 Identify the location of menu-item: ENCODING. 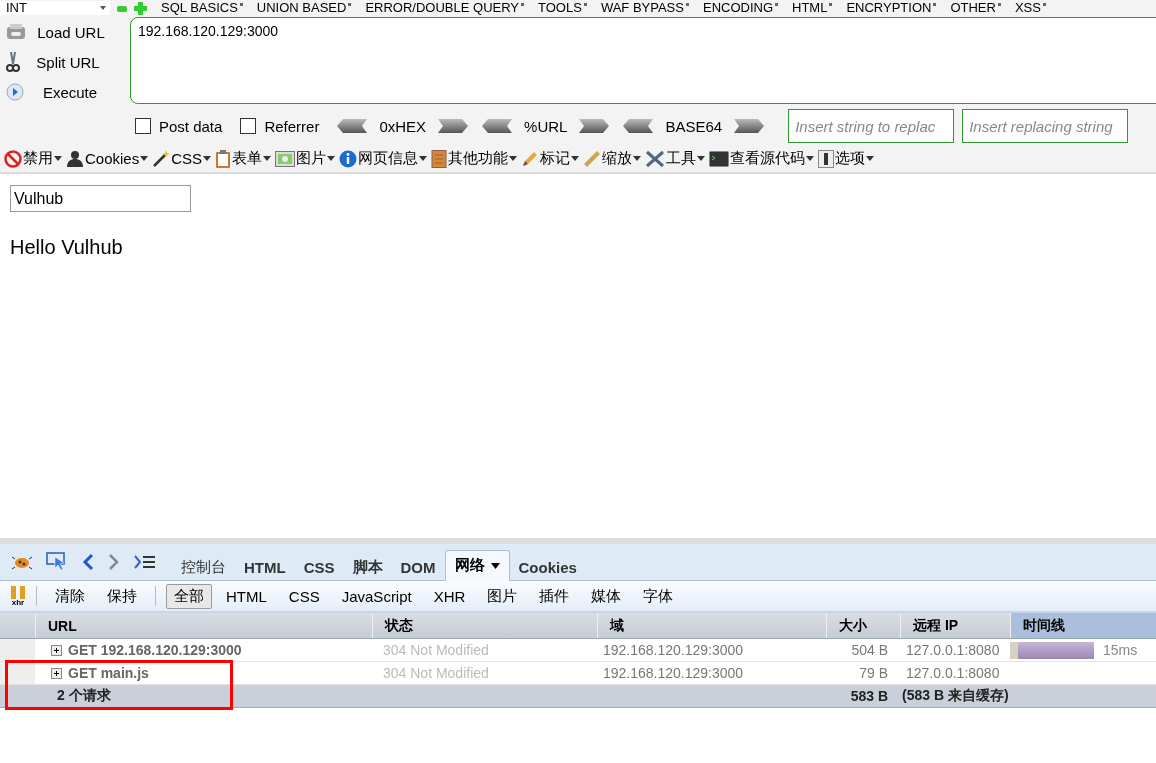
(740, 8).